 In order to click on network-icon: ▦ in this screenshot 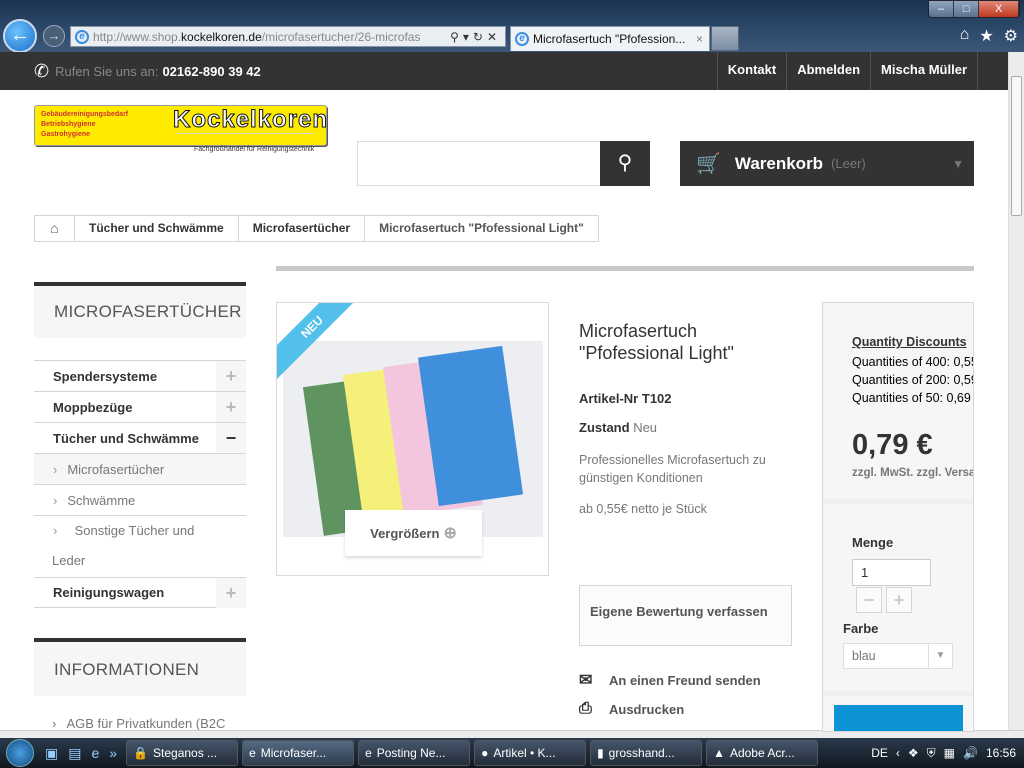, I will do `click(949, 753)`.